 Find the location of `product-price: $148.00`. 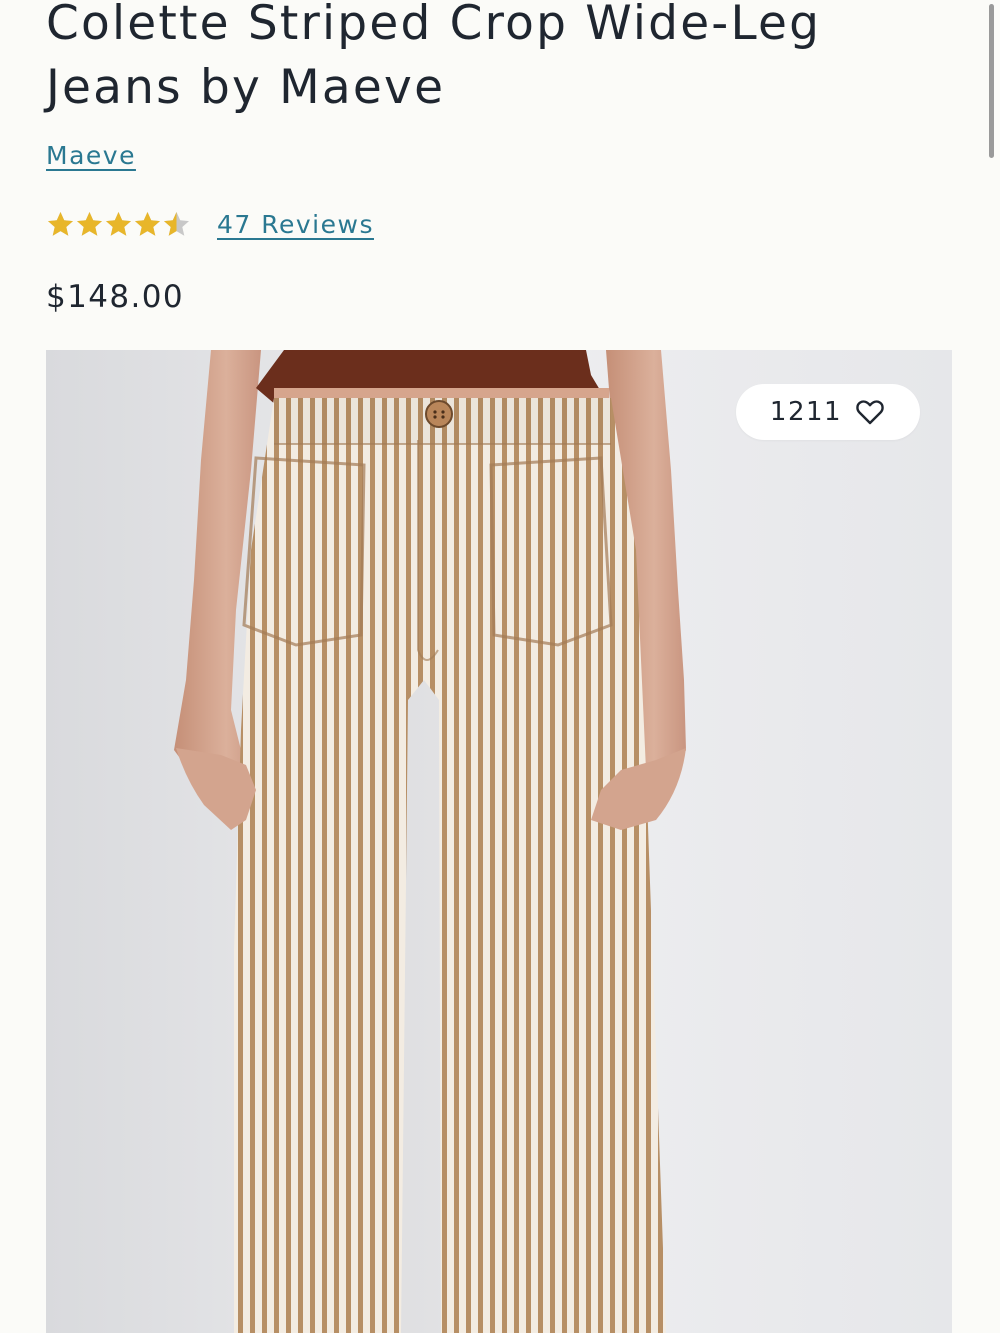

product-price: $148.00 is located at coordinates (115, 297).